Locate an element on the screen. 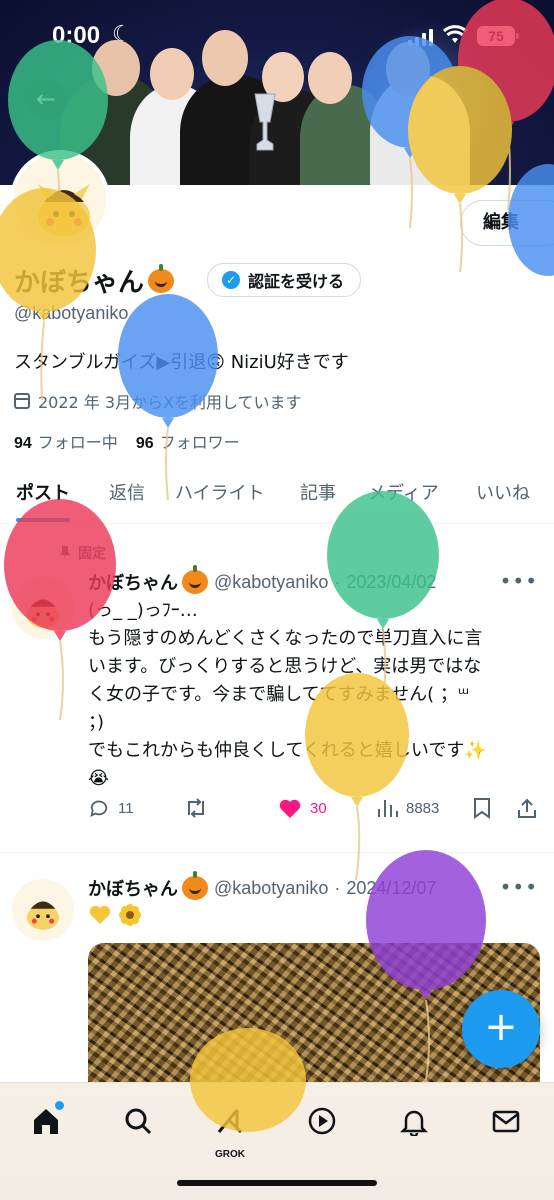  post-emoji is located at coordinates (115, 915).